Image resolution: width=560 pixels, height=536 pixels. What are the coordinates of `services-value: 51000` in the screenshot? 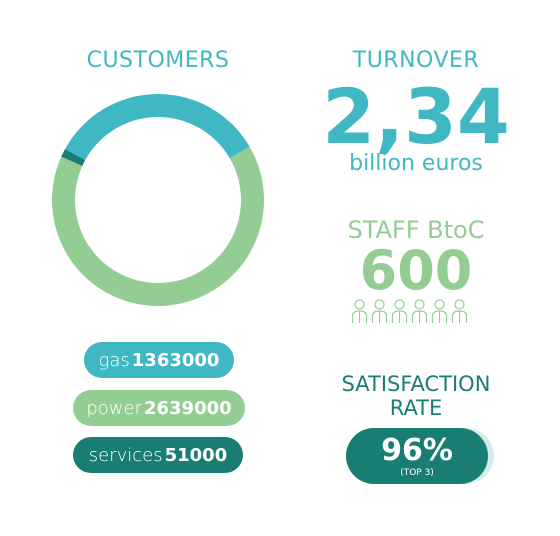 It's located at (196, 455).